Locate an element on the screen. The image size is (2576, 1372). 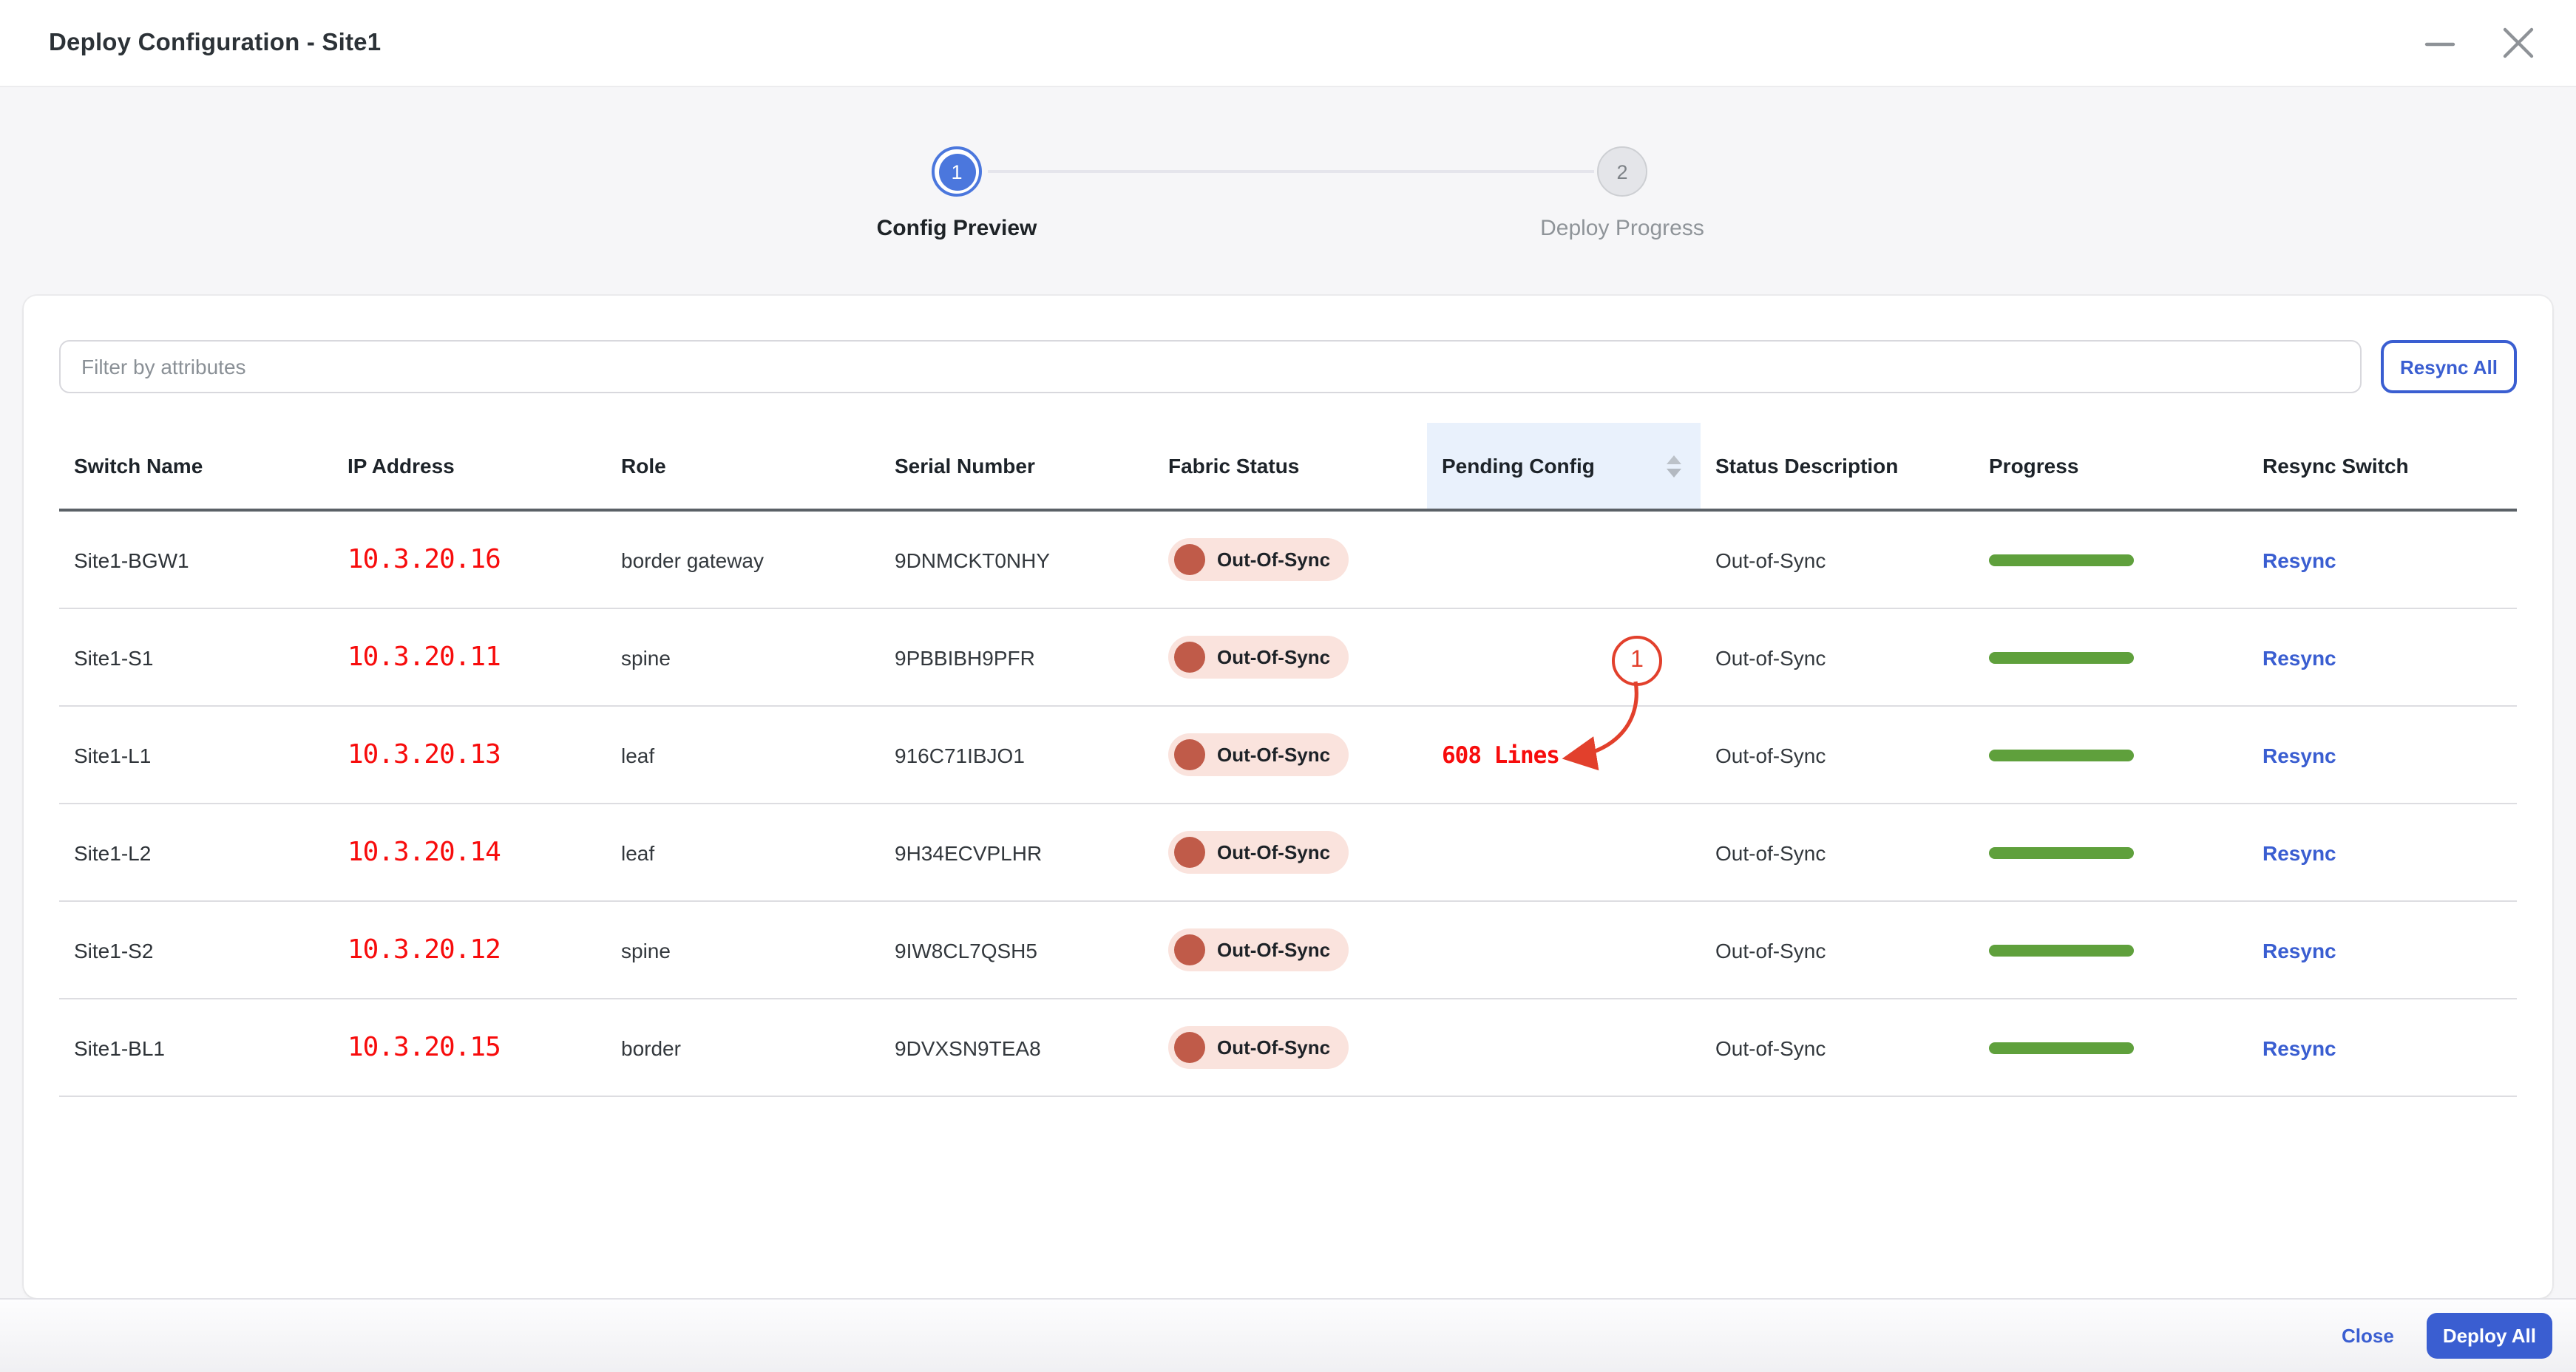
ip-address-cell: 10.3.20.16 is located at coordinates (424, 559).